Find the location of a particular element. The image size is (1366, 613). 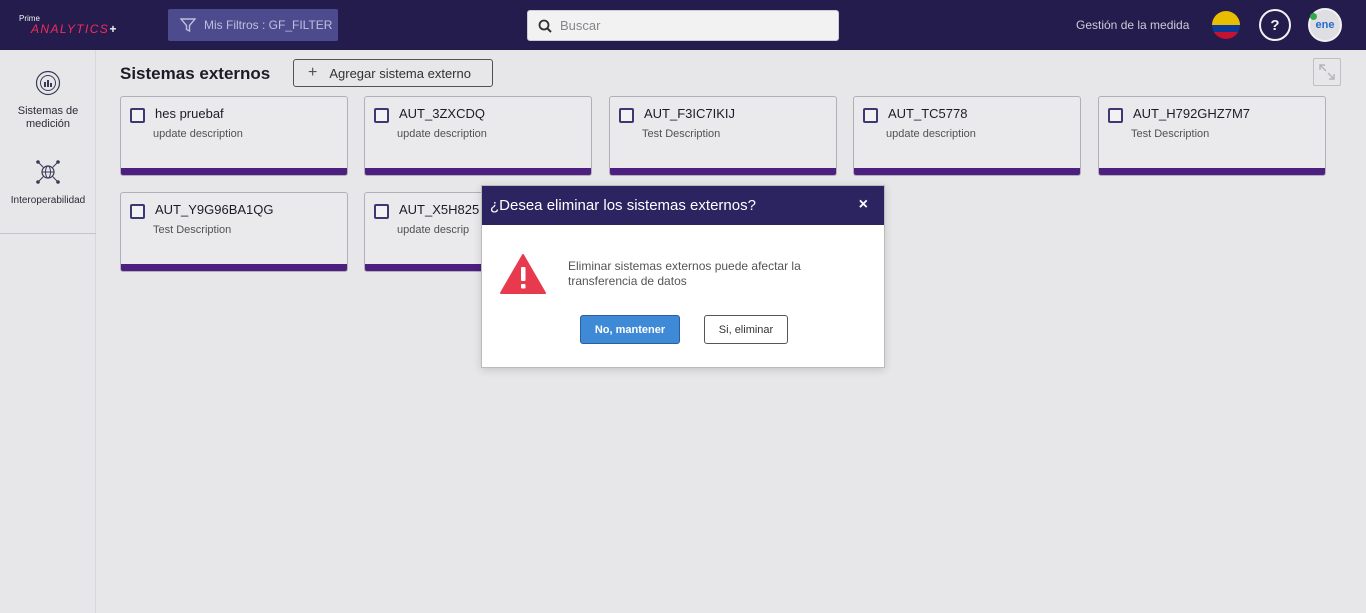

dialog-title: ¿Desea eliminar los sistemas externos? is located at coordinates (623, 205).